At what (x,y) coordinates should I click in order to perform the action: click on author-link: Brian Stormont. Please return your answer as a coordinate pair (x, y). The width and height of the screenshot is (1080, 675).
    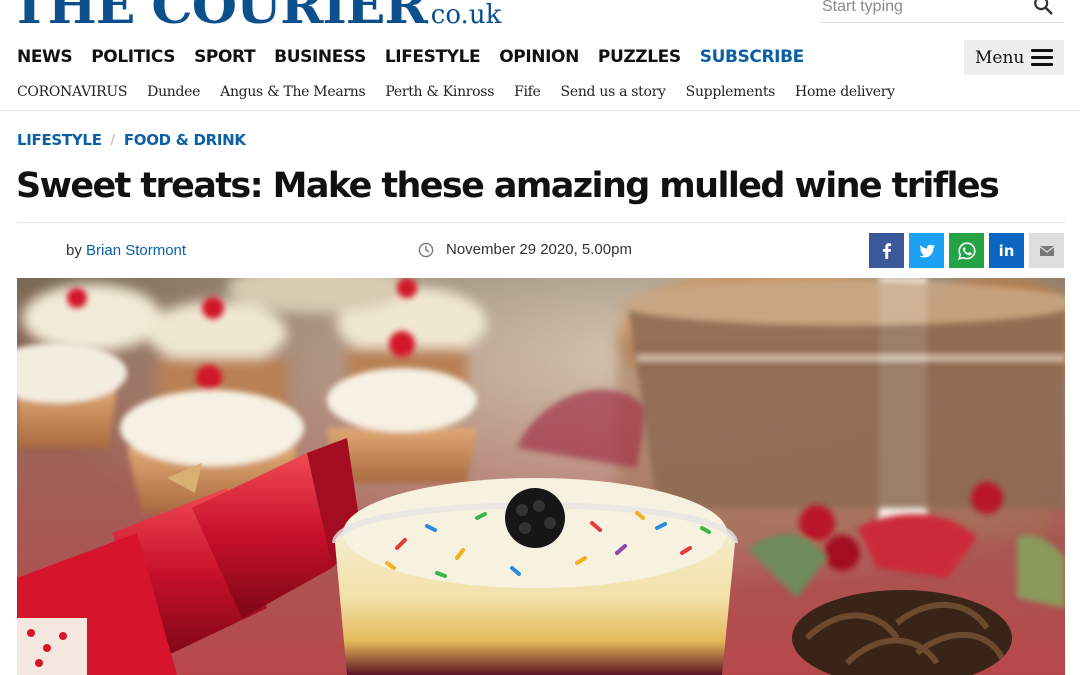
    Looking at the image, I should click on (136, 250).